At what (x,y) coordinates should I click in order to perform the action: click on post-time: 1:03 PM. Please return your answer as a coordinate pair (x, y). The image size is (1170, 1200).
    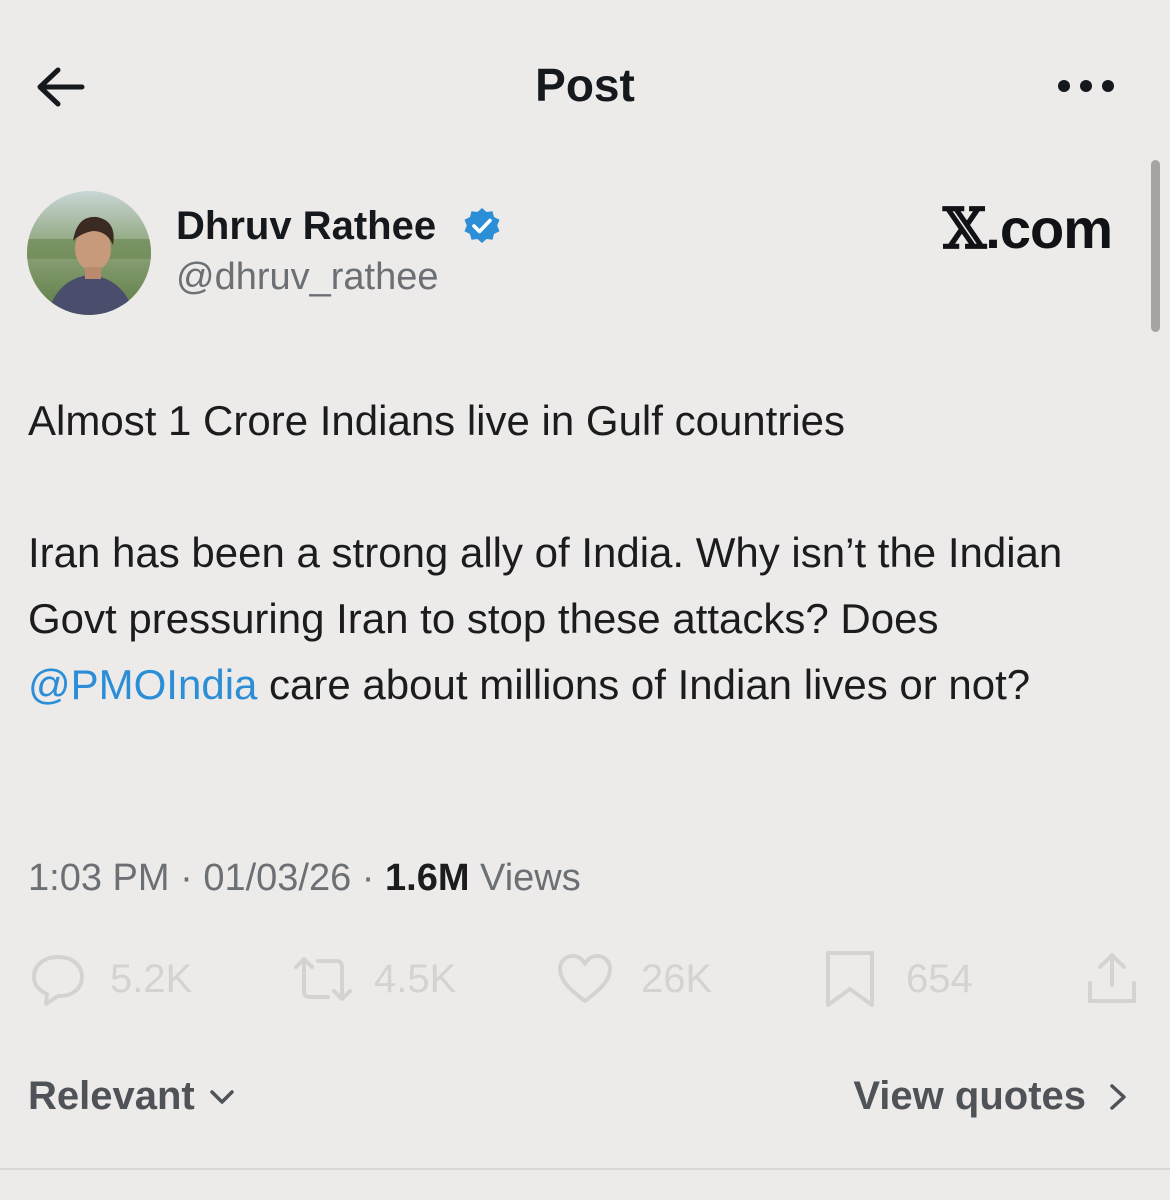
    Looking at the image, I should click on (99, 878).